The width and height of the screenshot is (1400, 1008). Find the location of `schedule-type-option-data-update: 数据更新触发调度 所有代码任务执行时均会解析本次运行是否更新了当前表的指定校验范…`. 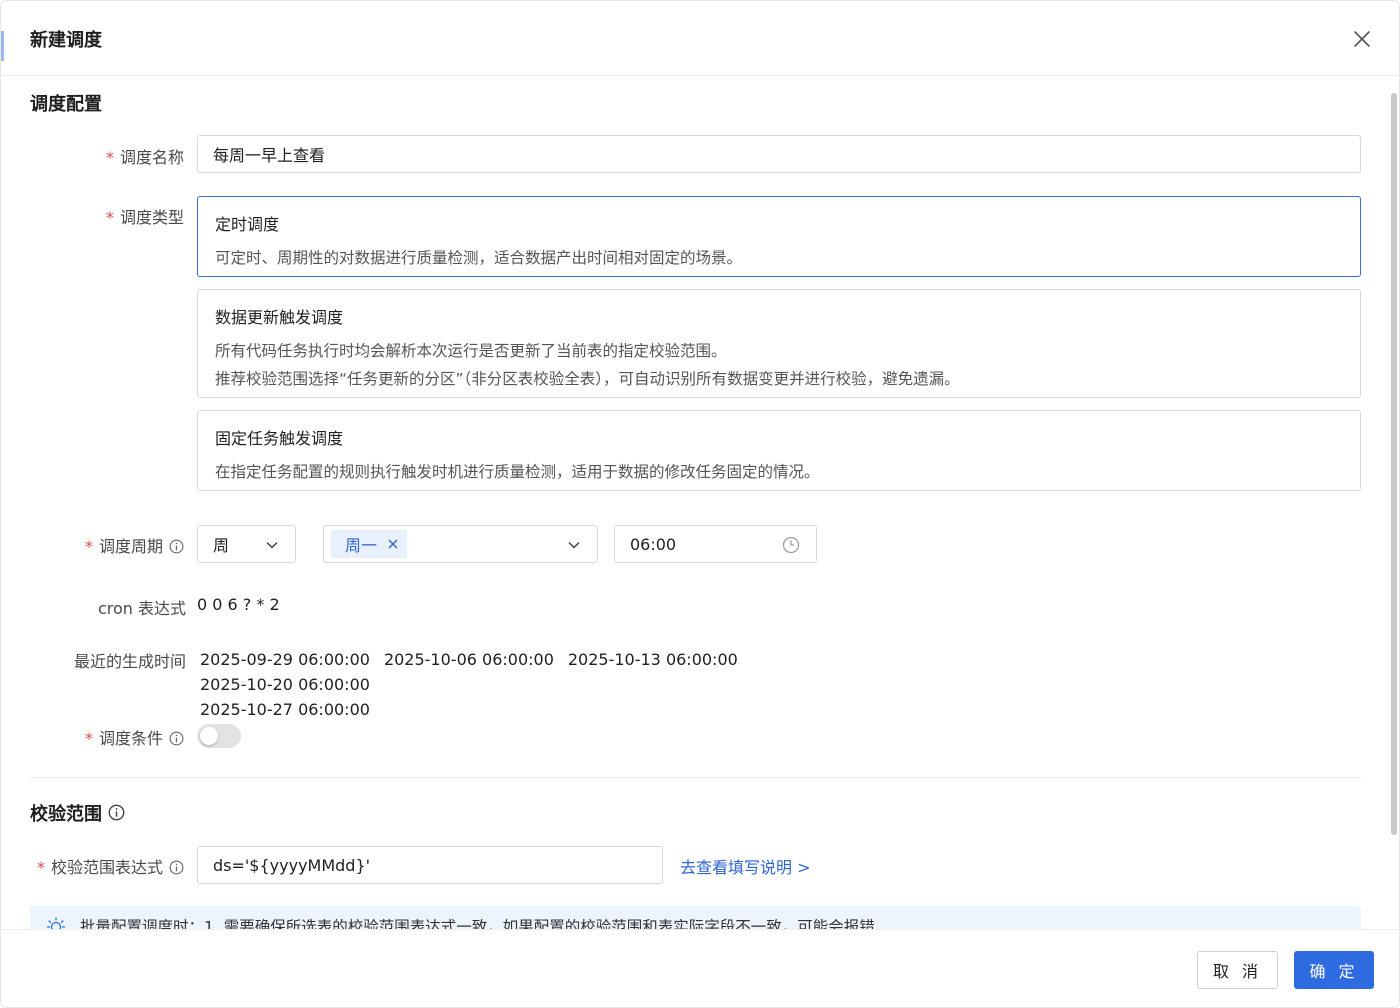

schedule-type-option-data-update: 数据更新触发调度 所有代码任务执行时均会解析本次运行是否更新了当前表的指定校验范… is located at coordinates (779, 343).